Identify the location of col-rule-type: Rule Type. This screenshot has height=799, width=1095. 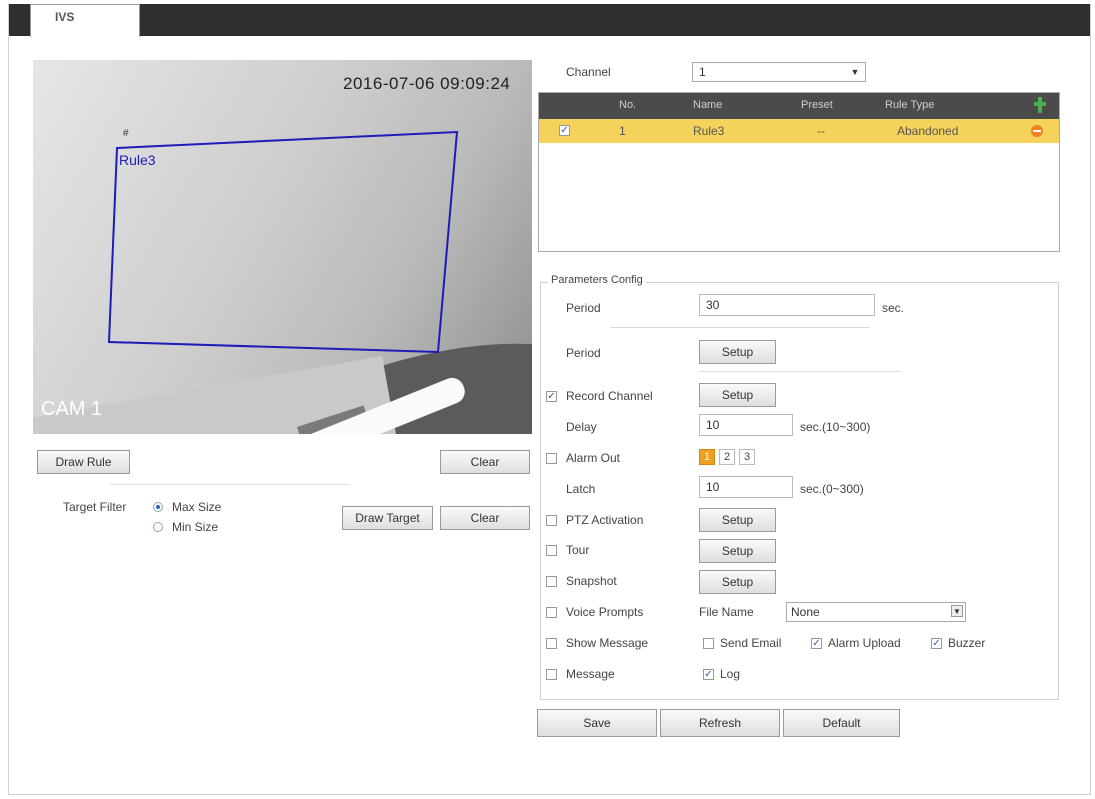
(910, 105).